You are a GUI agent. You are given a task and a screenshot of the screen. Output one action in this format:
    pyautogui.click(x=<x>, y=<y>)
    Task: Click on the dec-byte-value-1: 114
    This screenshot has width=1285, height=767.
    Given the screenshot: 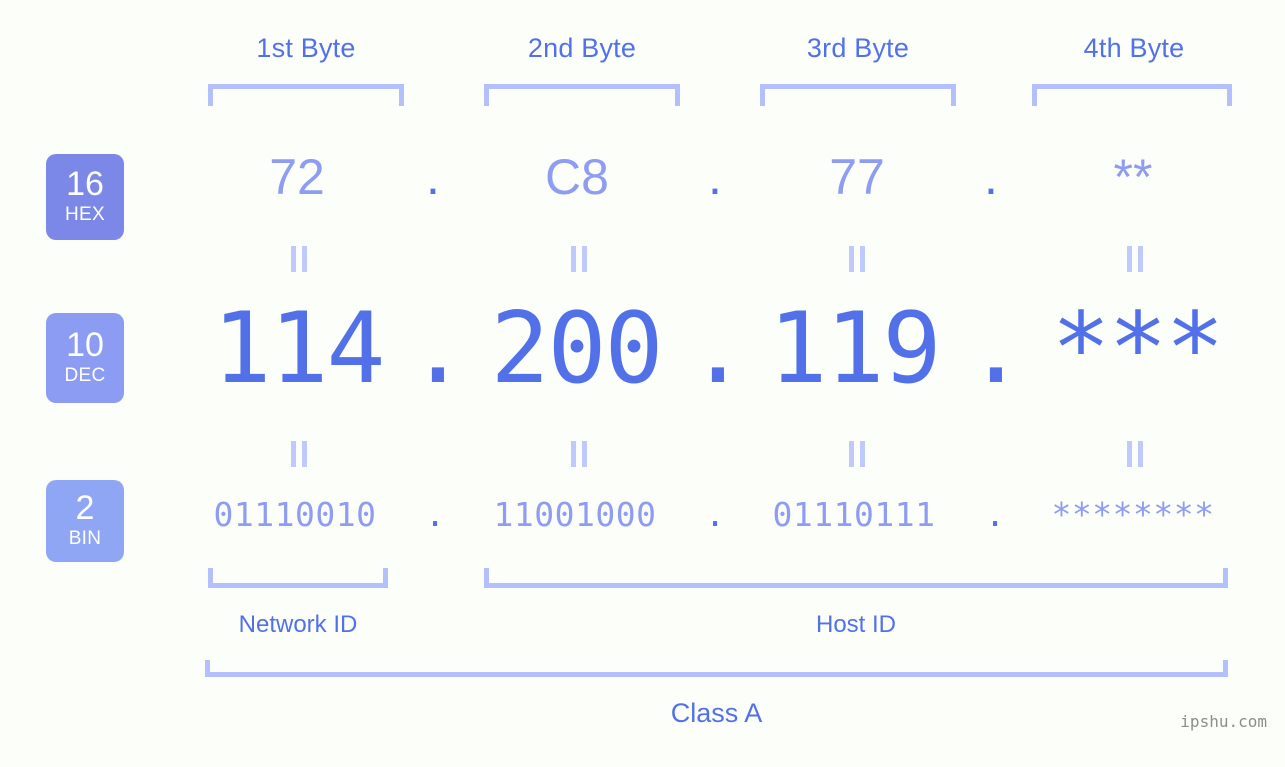 What is the action you would take?
    pyautogui.click(x=298, y=349)
    